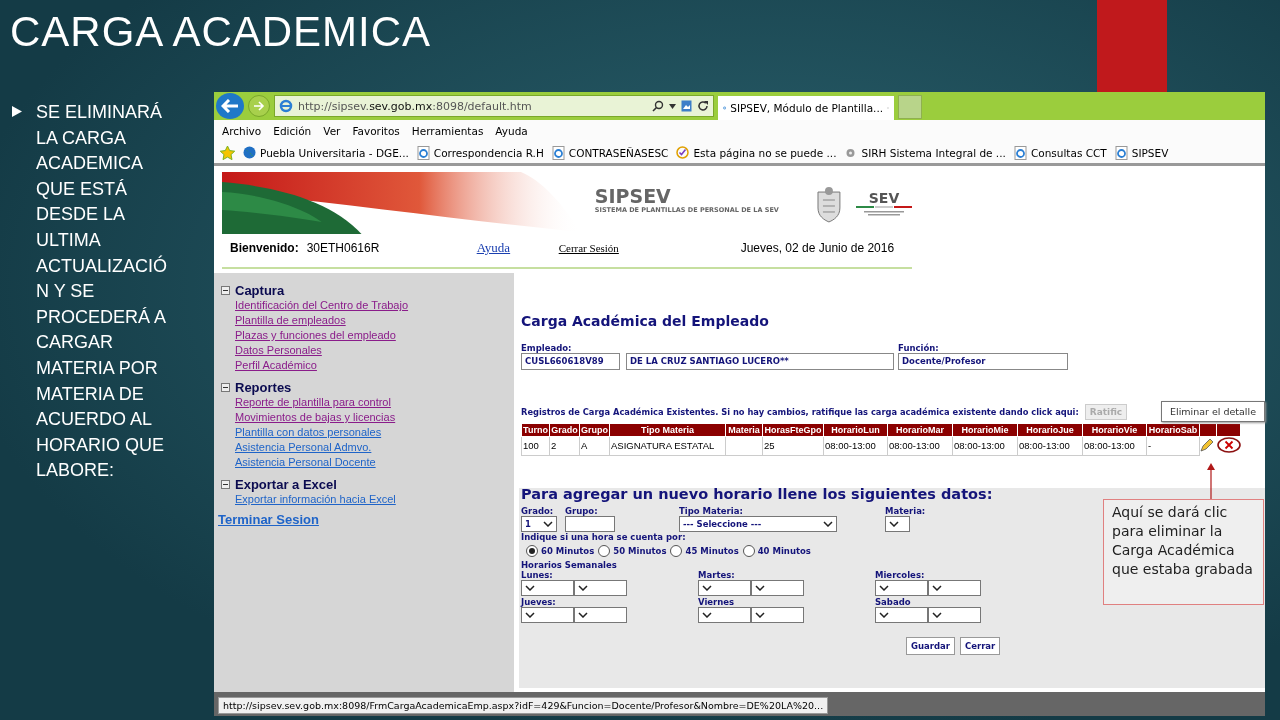  Describe the element at coordinates (494, 106) in the screenshot. I see `address-bar: http://sipsev.sev.gob.mx:8098/default.htm` at that location.